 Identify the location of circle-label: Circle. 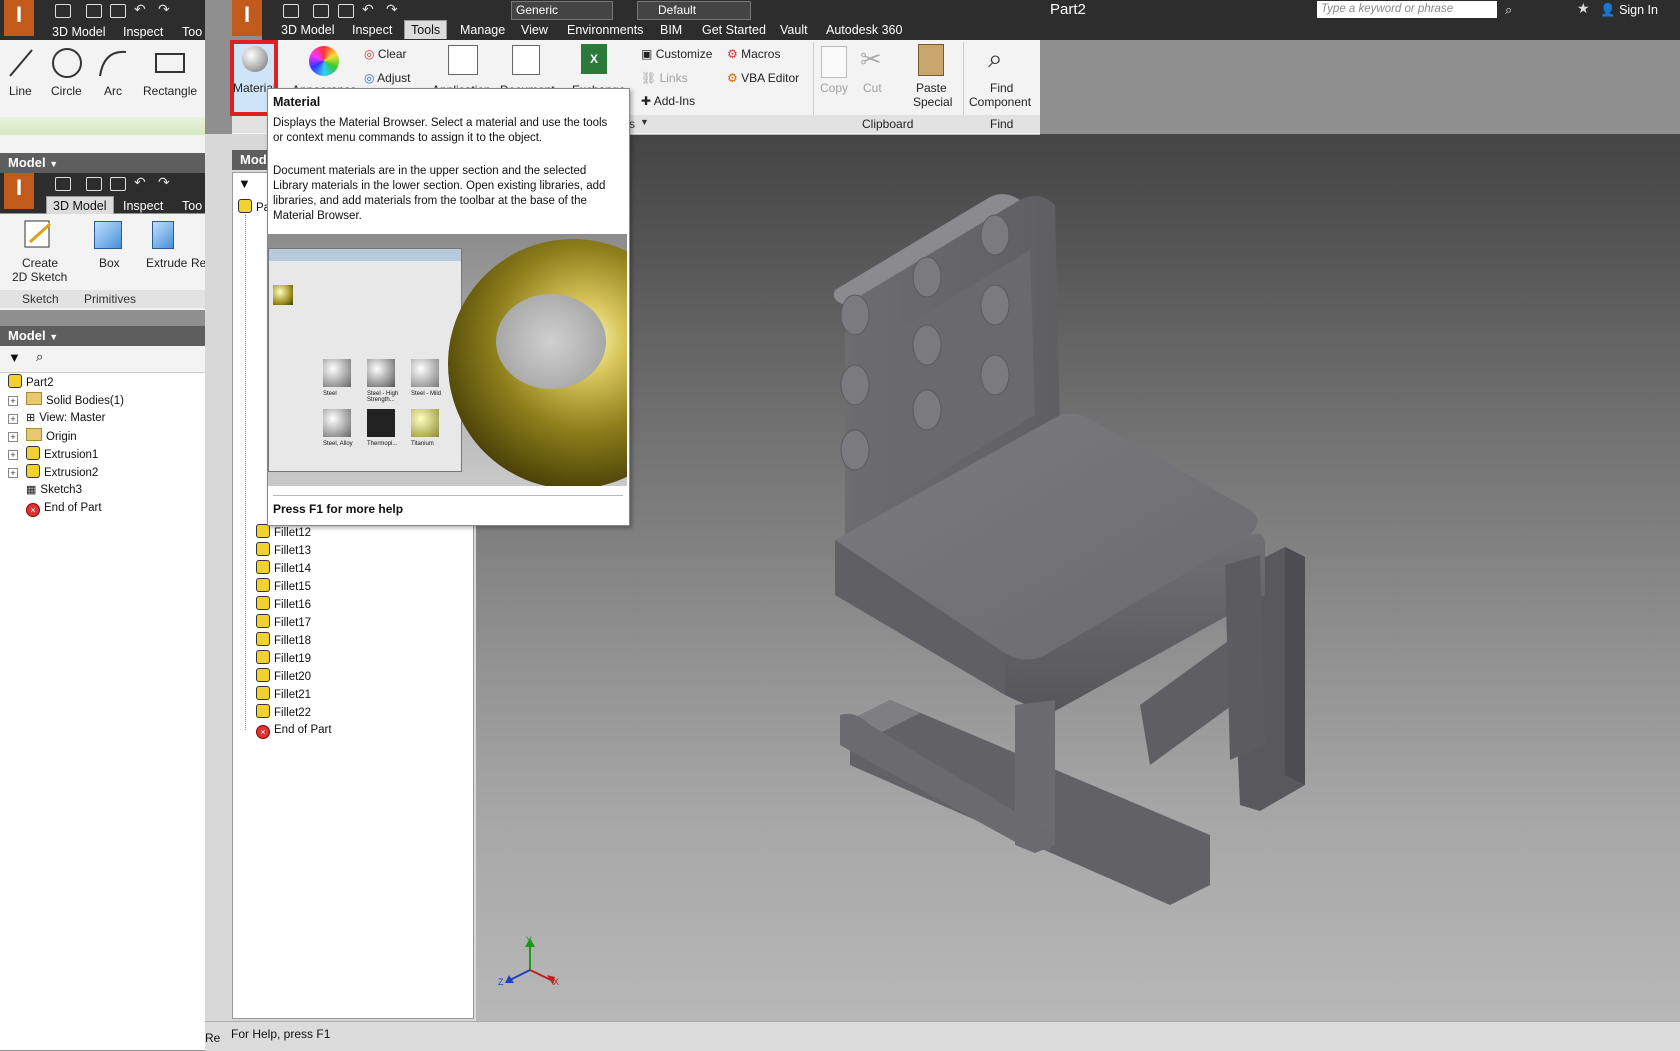
(66, 91).